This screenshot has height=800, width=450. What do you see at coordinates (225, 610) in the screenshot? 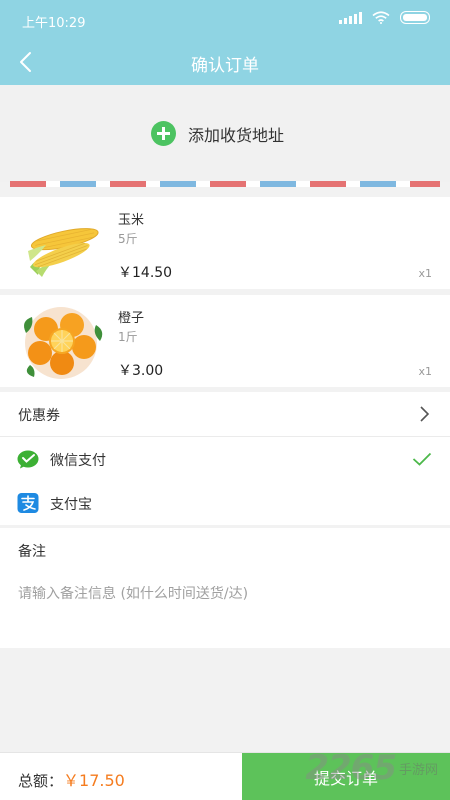
I see `remark-section` at bounding box center [225, 610].